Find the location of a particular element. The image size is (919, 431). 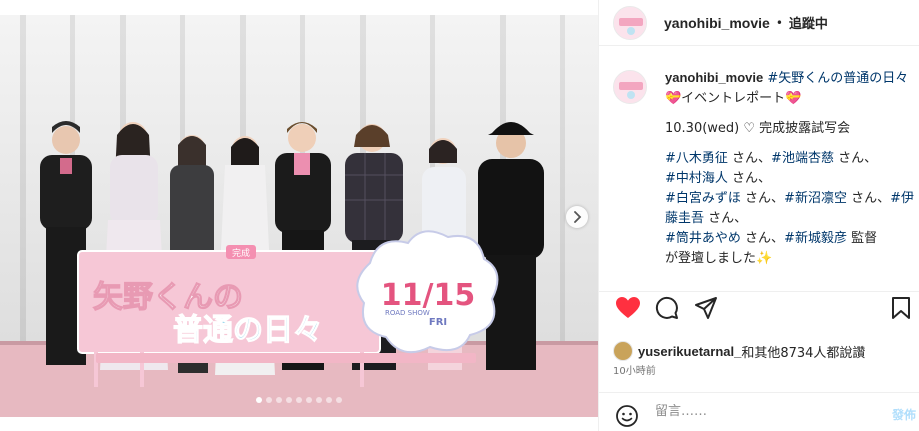

save-button is located at coordinates (901, 310).